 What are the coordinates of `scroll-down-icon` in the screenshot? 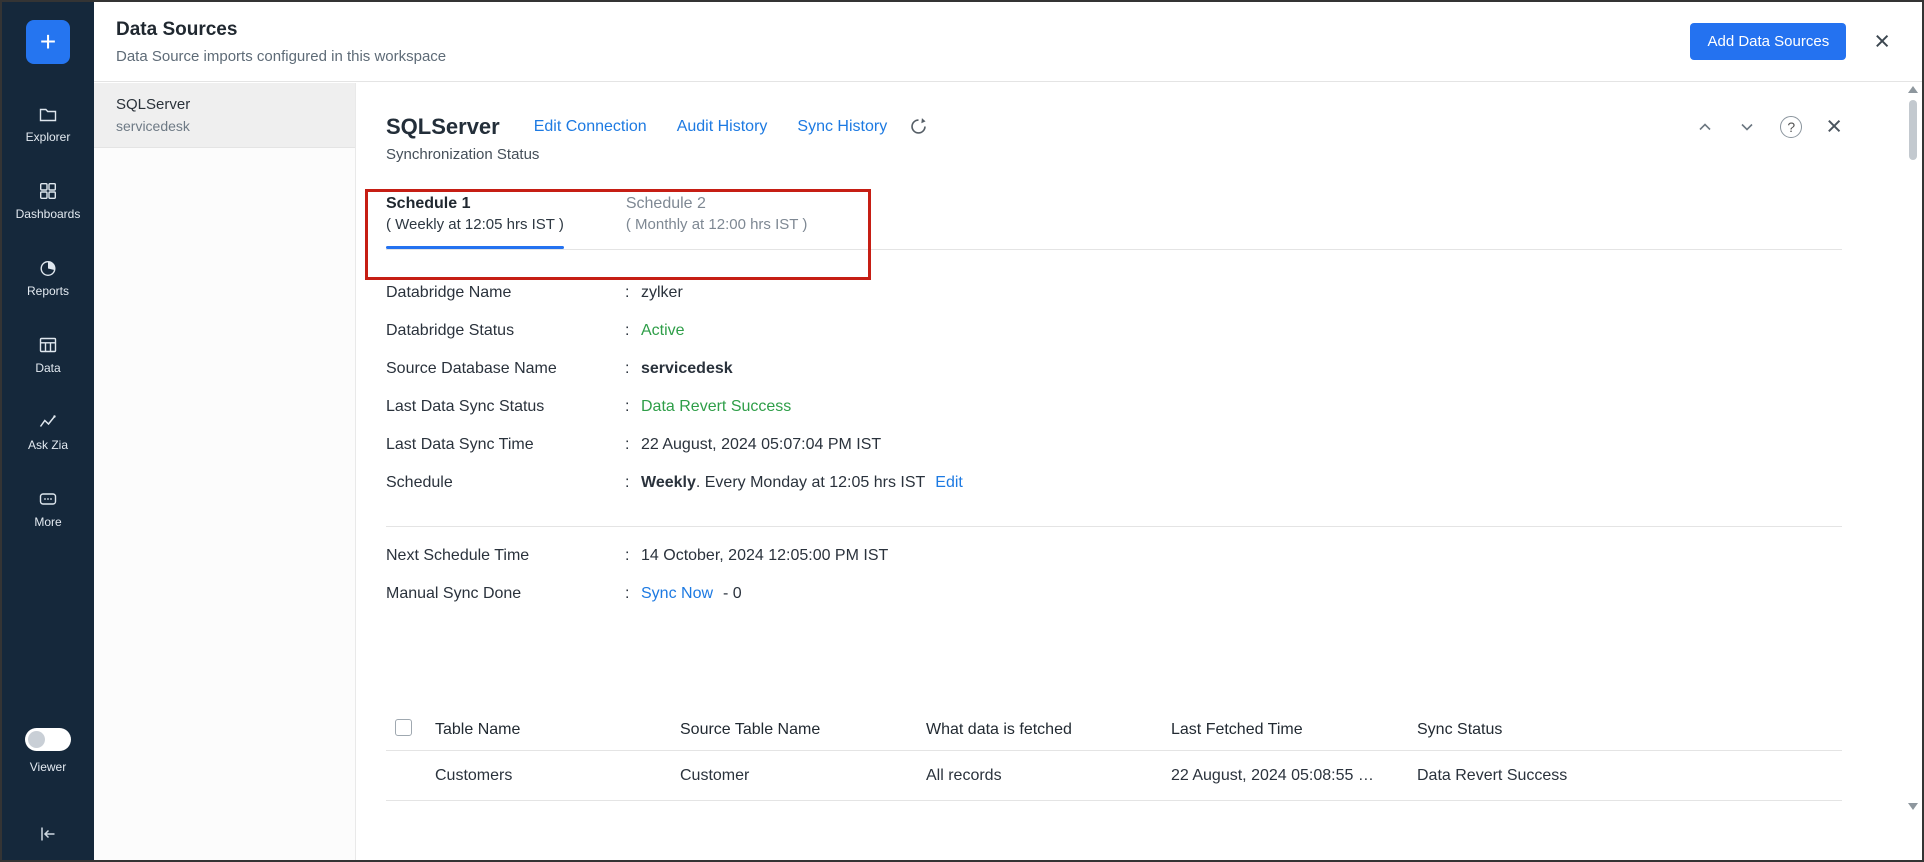 It's located at (1913, 806).